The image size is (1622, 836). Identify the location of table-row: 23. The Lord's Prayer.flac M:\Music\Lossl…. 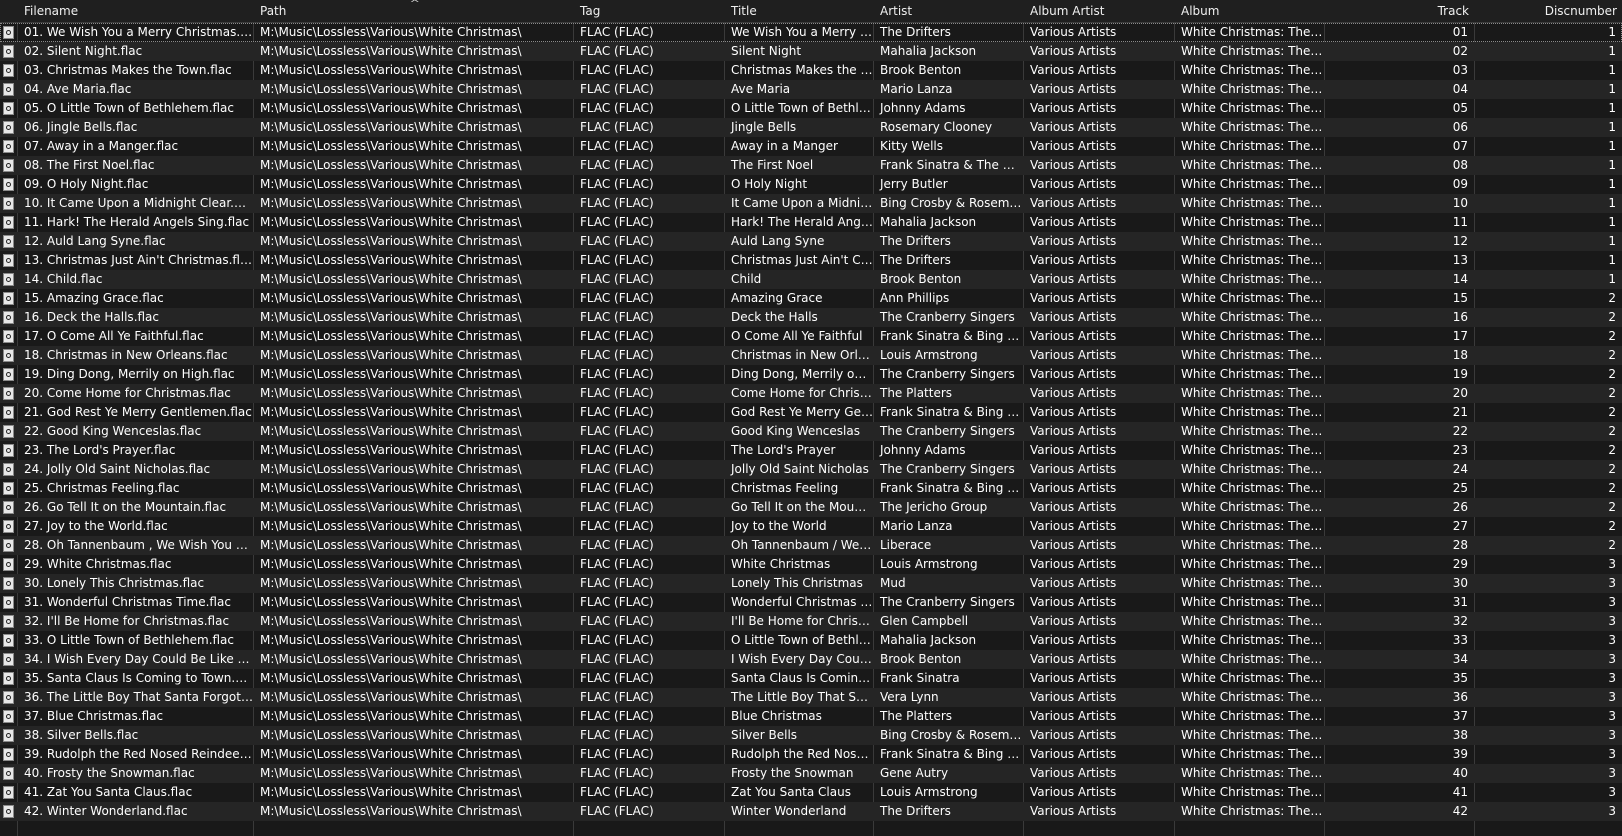
(811, 450).